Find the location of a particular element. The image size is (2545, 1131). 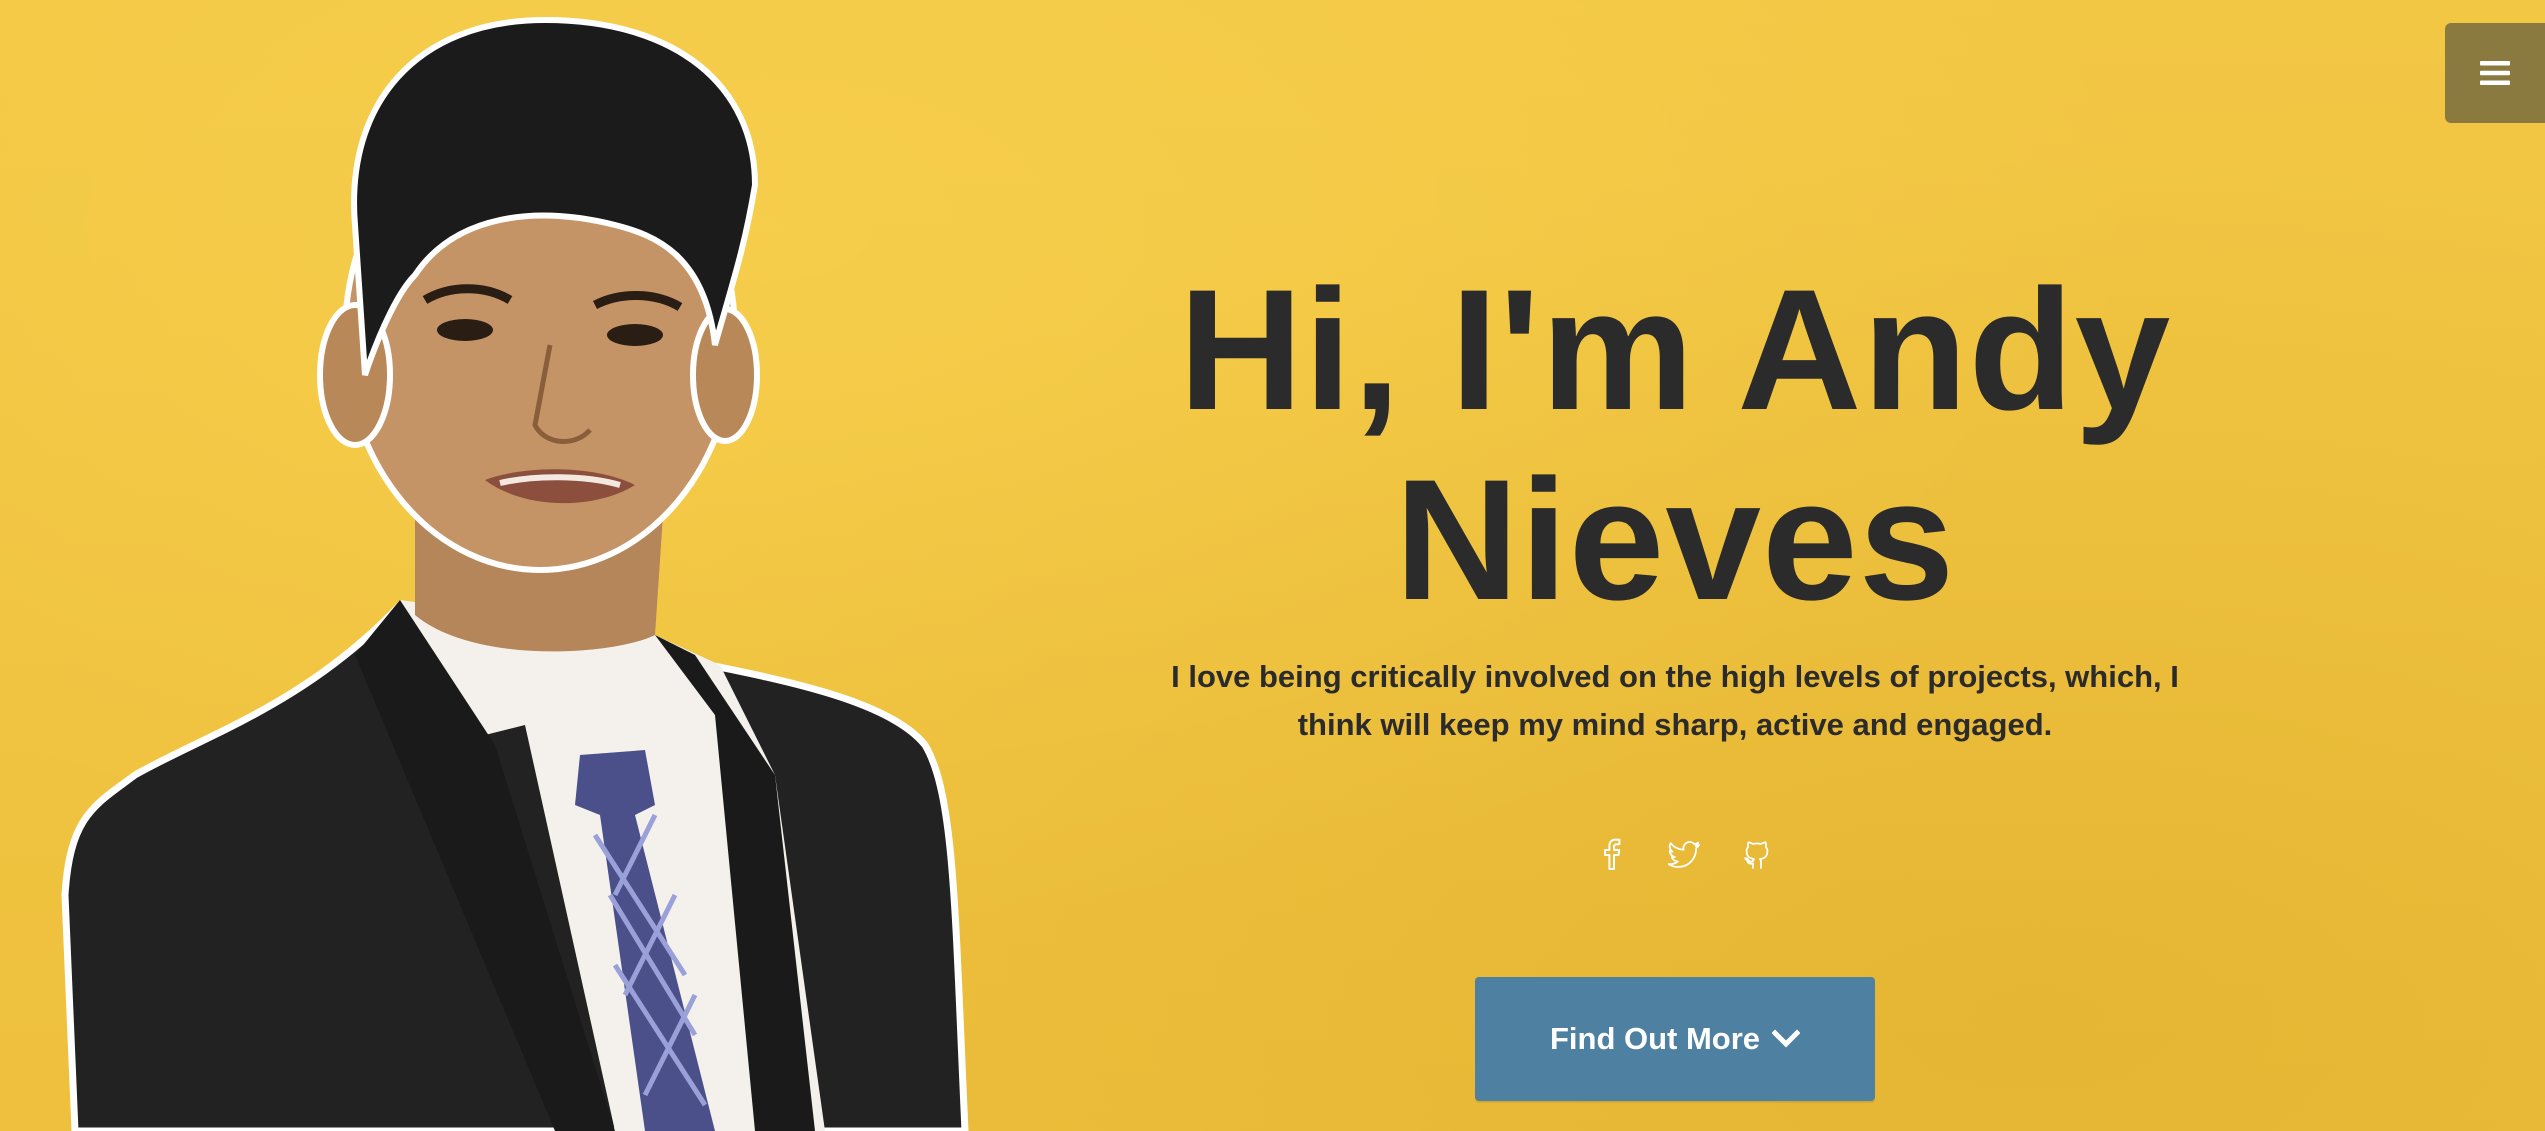

find-out-more-button: Find Out More is located at coordinates (1675, 1039).